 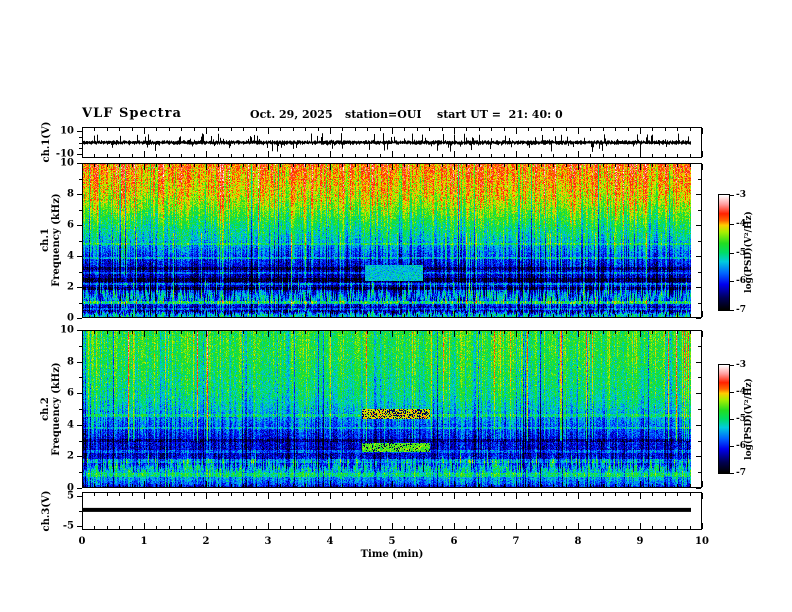 I want to click on x-tick-label: 9, so click(x=640, y=541).